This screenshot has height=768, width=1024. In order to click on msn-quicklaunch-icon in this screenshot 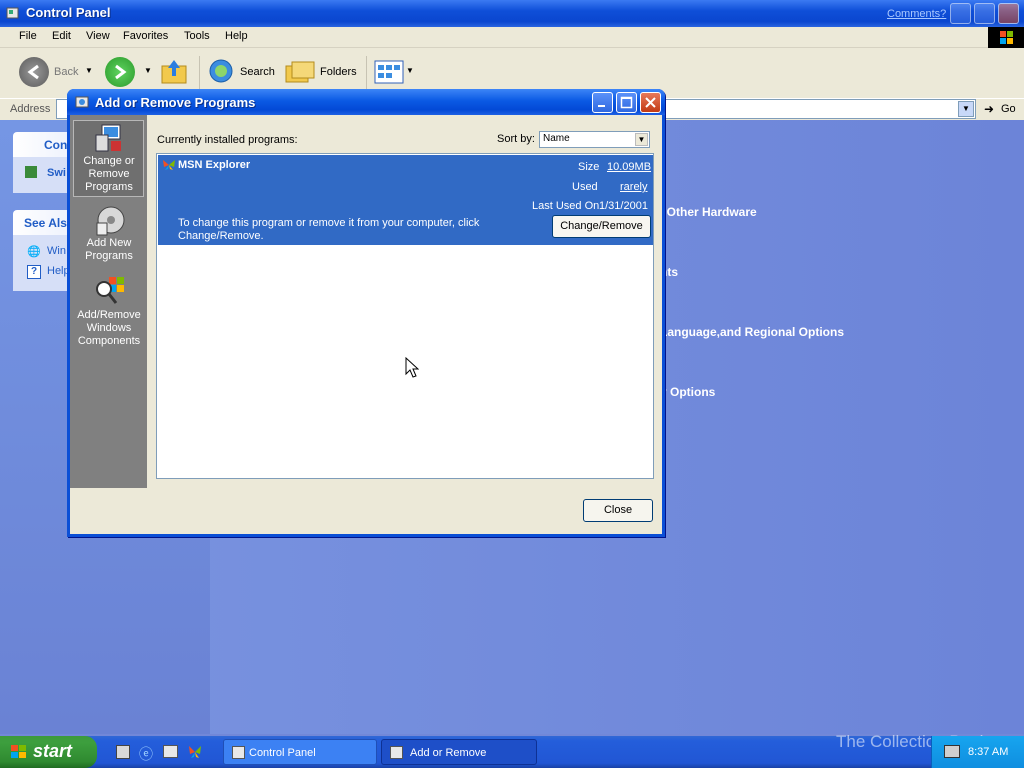, I will do `click(195, 753)`.